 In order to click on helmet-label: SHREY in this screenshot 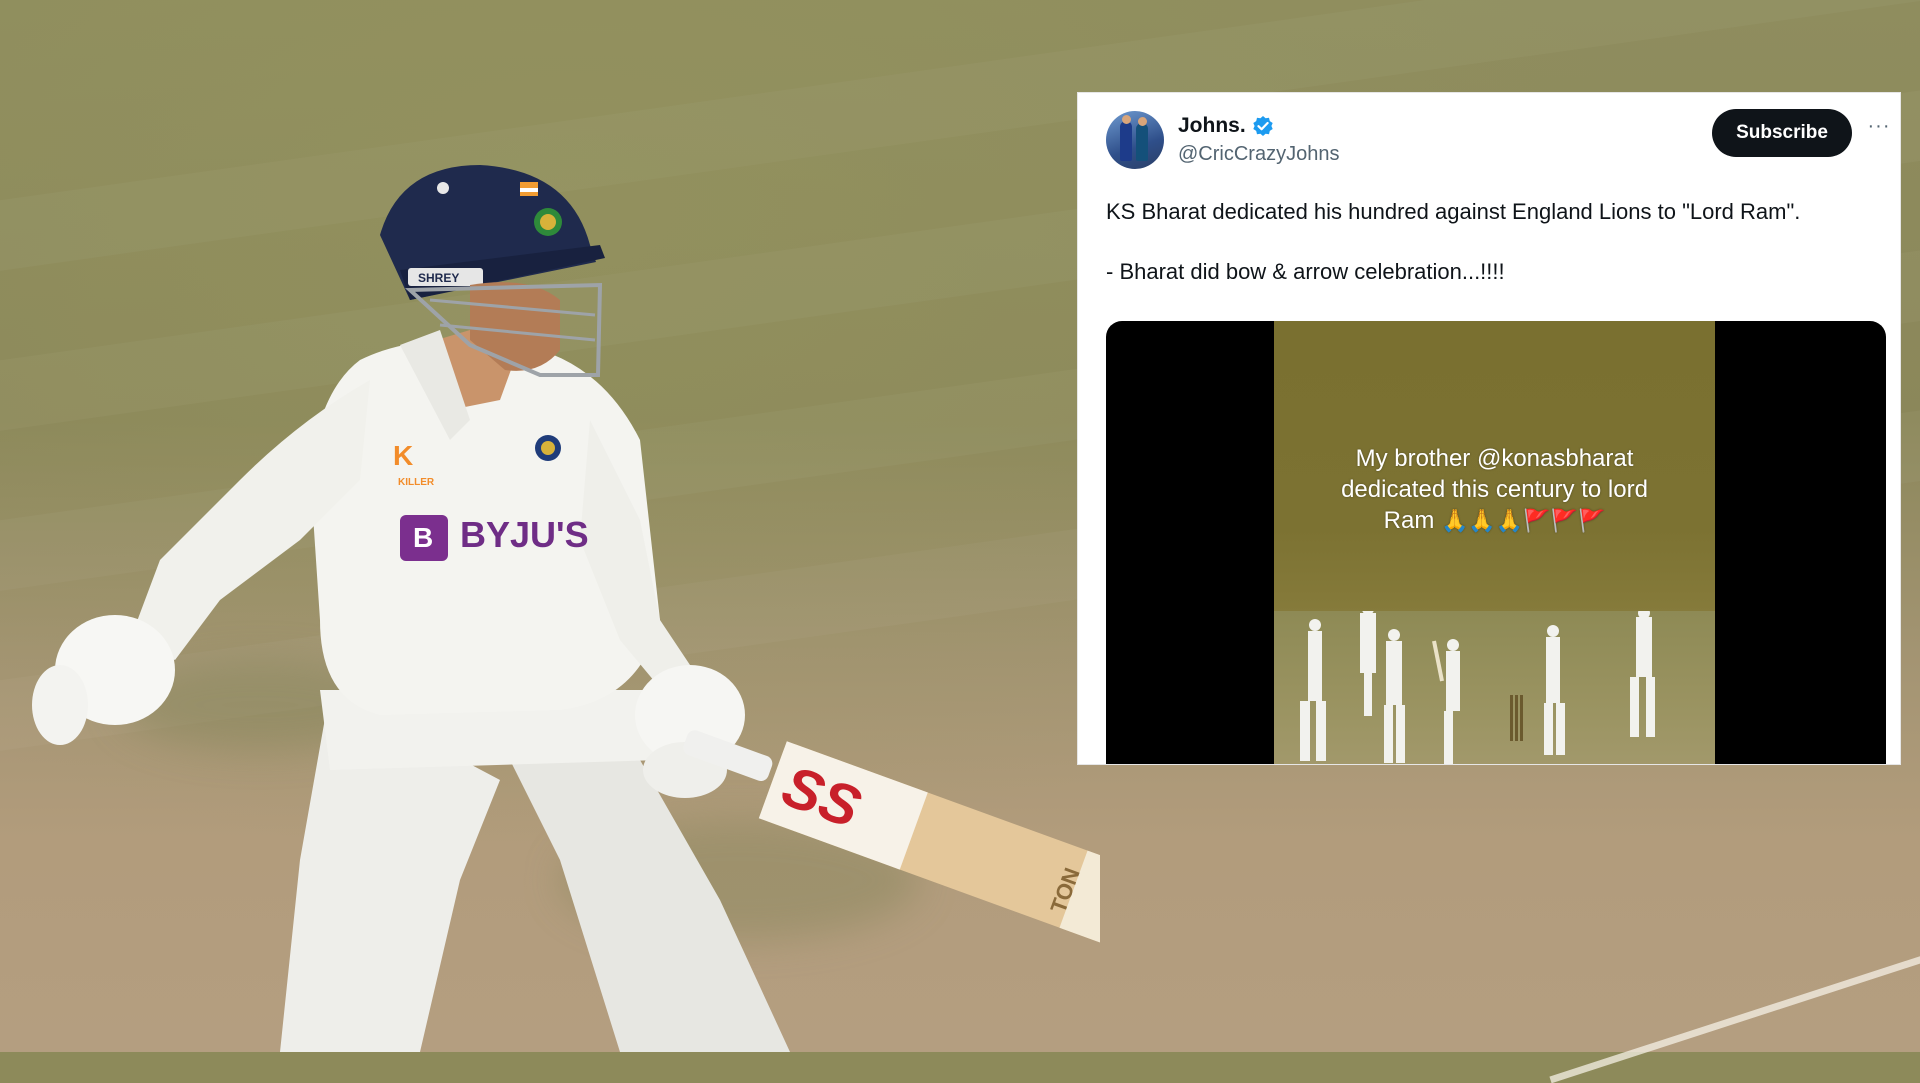, I will do `click(438, 278)`.